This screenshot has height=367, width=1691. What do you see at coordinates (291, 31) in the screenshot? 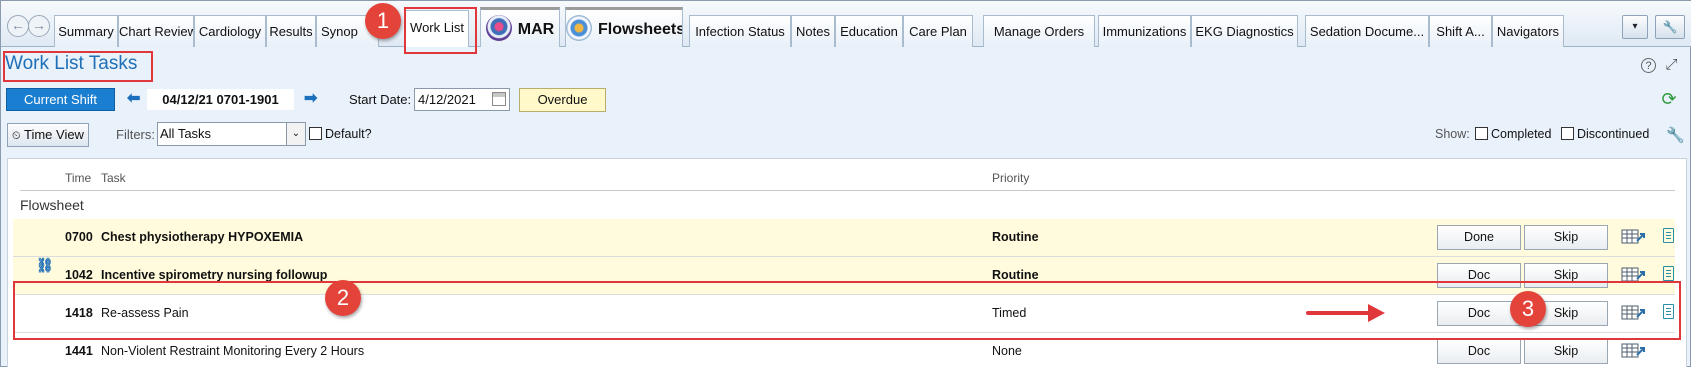
I see `tab-results: Results` at bounding box center [291, 31].